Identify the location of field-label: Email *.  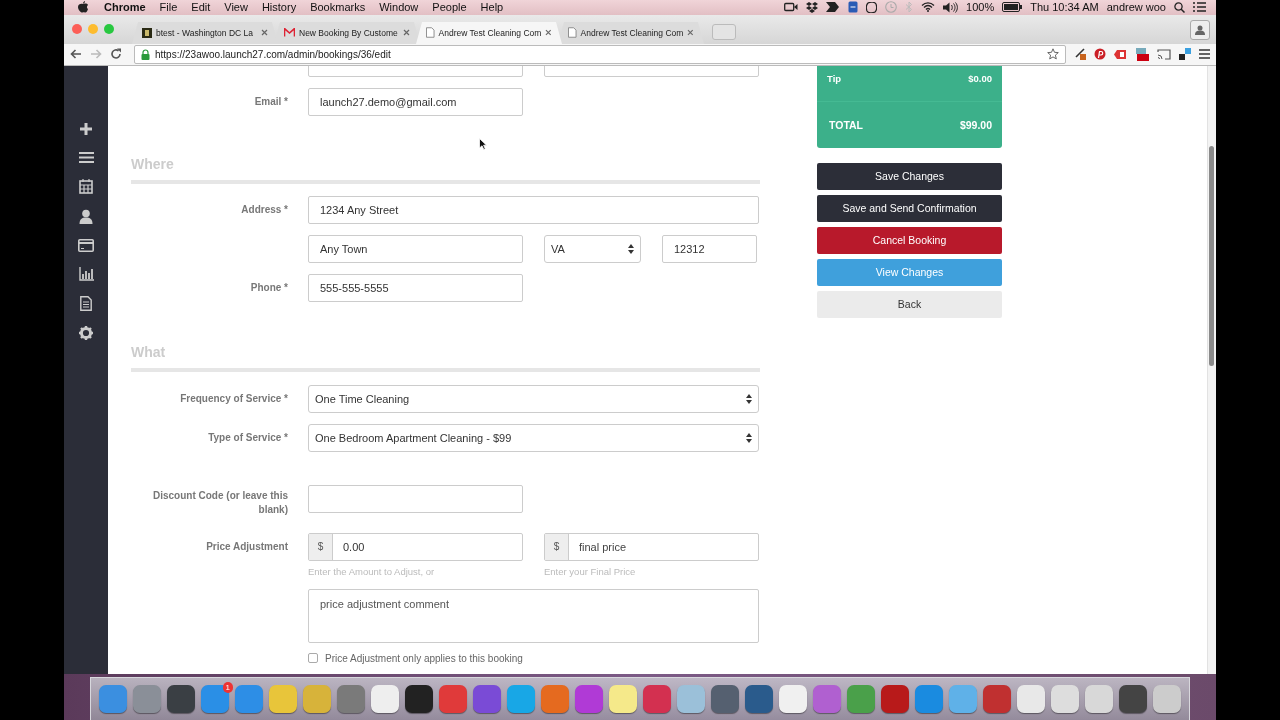
(270, 101).